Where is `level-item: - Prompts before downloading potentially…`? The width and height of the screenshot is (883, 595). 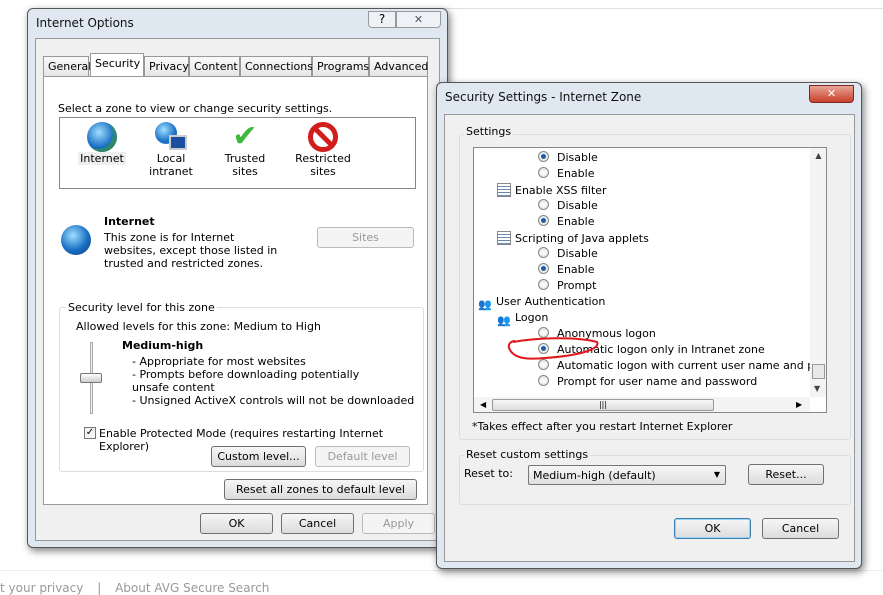 level-item: - Prompts before downloading potentially… is located at coordinates (246, 381).